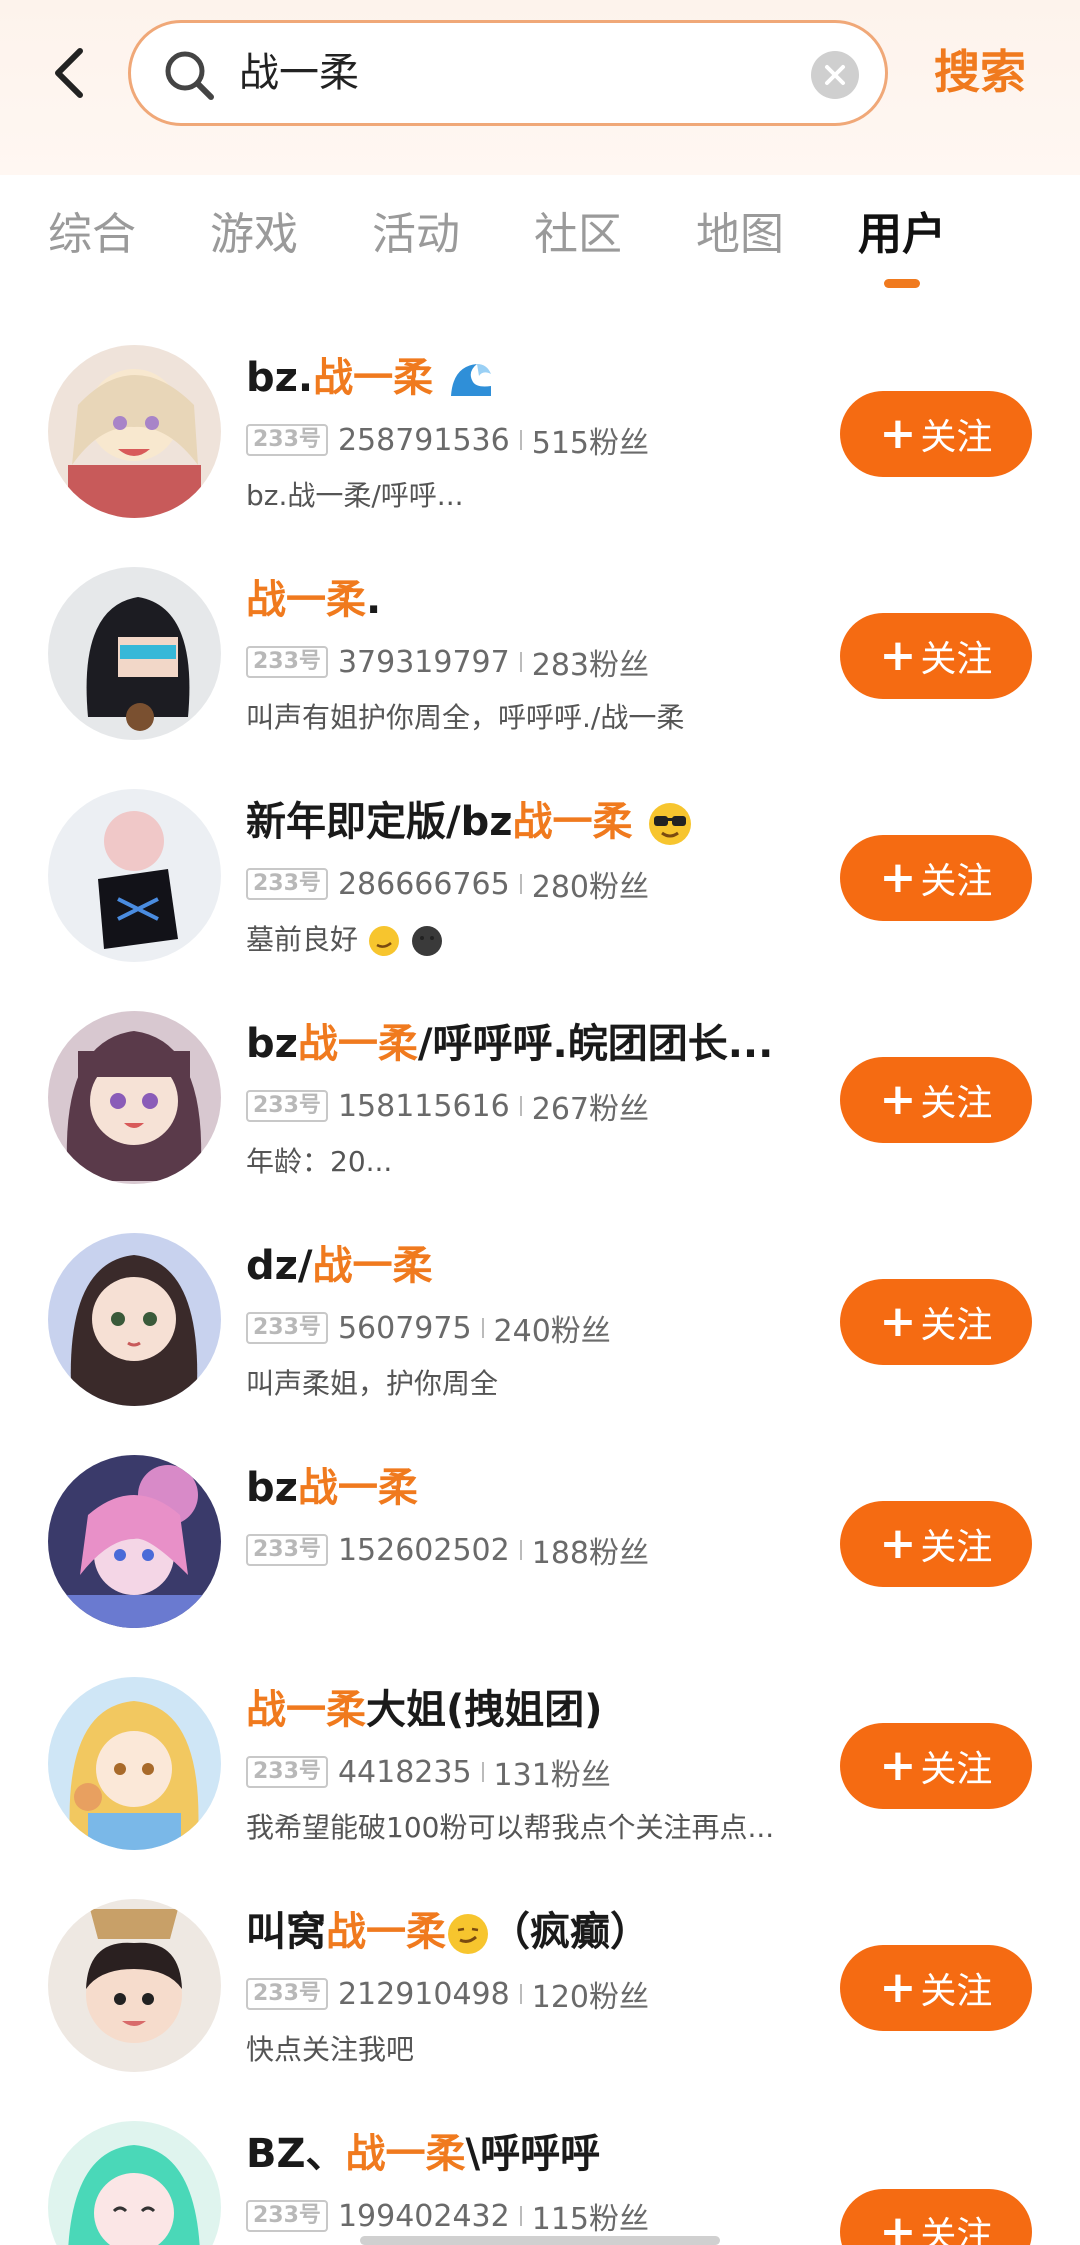  Describe the element at coordinates (471, 380) in the screenshot. I see `wave-emoji-icon` at that location.